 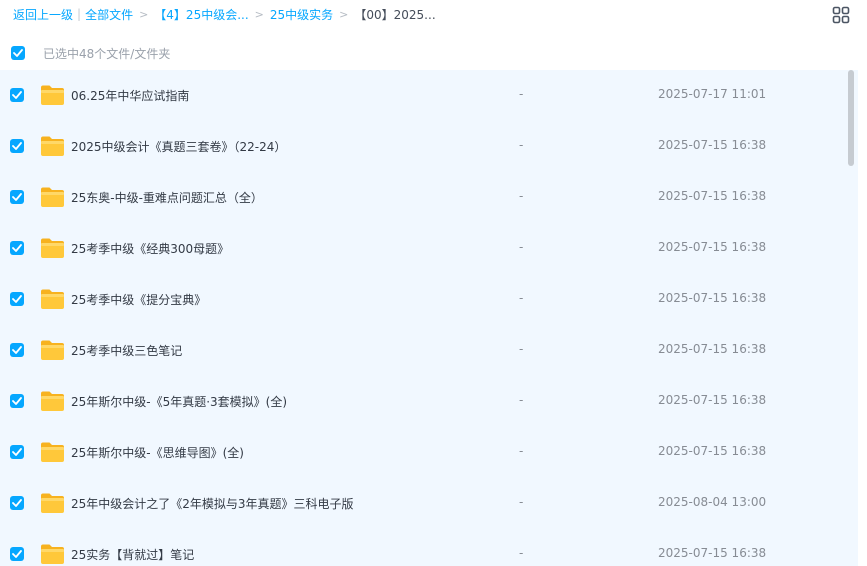 What do you see at coordinates (167, 197) in the screenshot?
I see `file-name: 25东奥-中级-重难点问题汇总（全）` at bounding box center [167, 197].